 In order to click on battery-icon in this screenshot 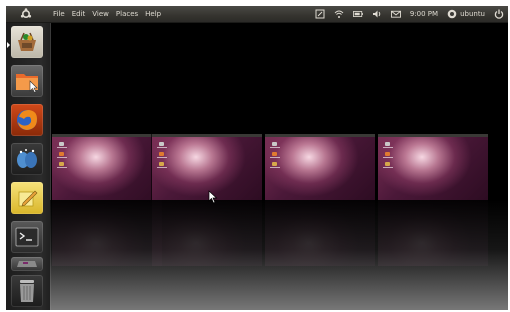, I will do `click(357, 14)`.